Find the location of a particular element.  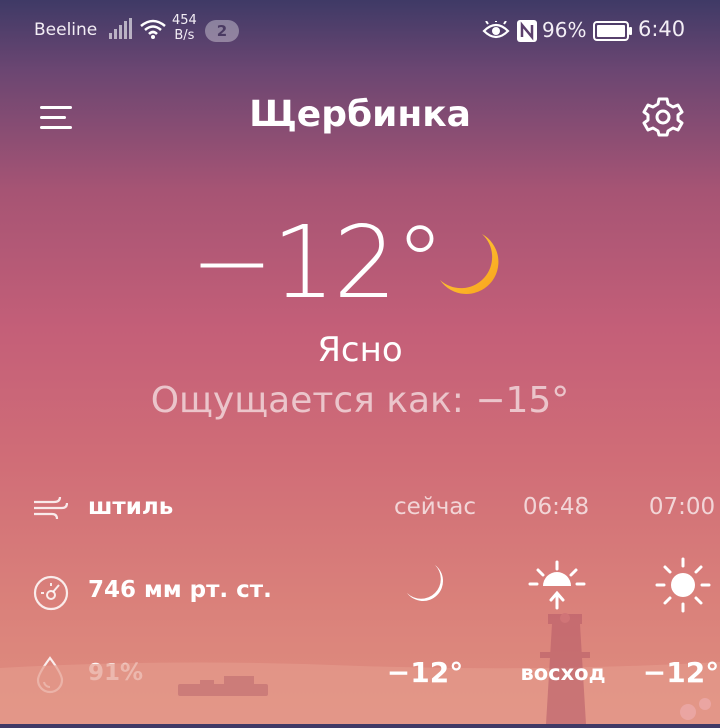

hourly-time: сейчас is located at coordinates (435, 507).